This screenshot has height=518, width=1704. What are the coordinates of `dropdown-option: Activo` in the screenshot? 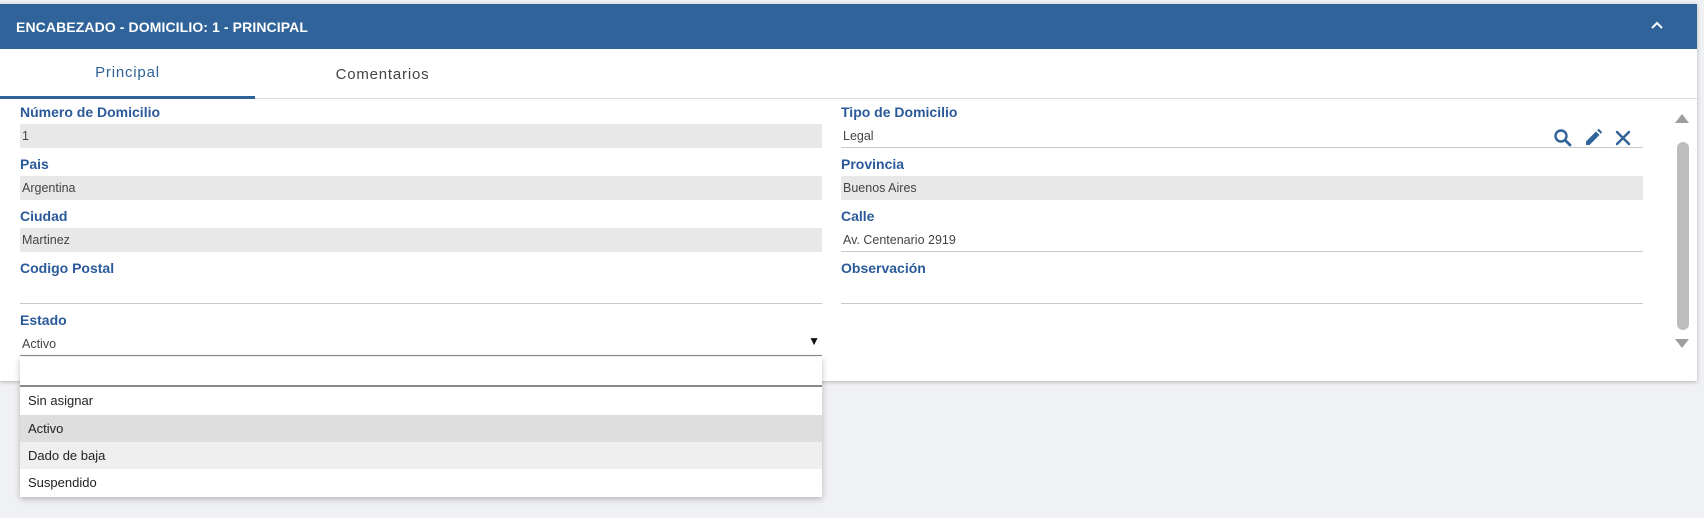 It's located at (421, 428).